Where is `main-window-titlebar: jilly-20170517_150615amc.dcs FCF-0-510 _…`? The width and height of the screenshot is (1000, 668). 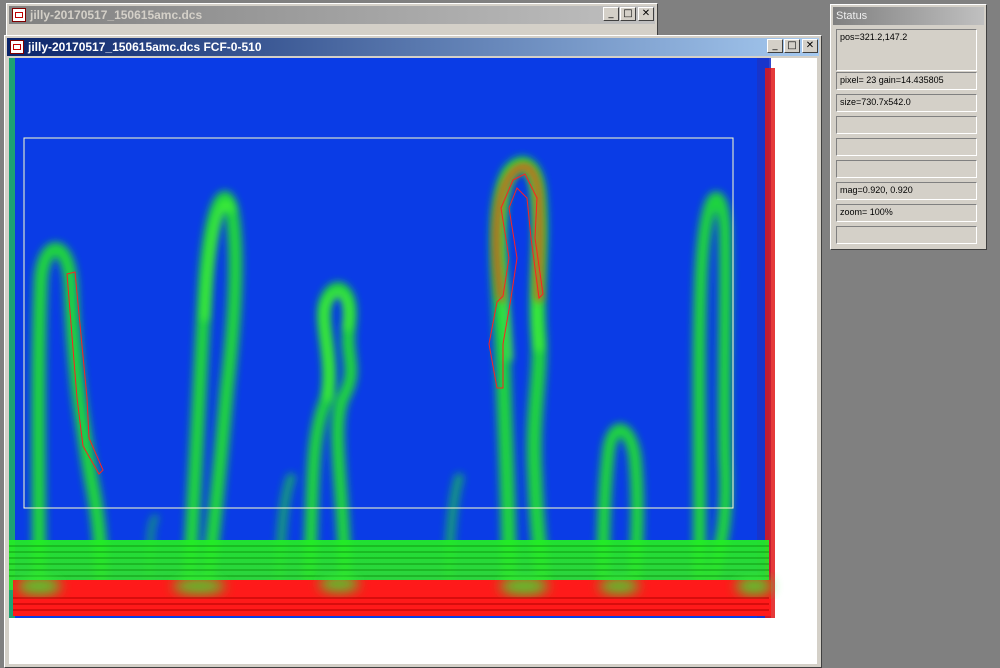 main-window-titlebar: jilly-20170517_150615amc.dcs FCF-0-510 _… is located at coordinates (413, 47).